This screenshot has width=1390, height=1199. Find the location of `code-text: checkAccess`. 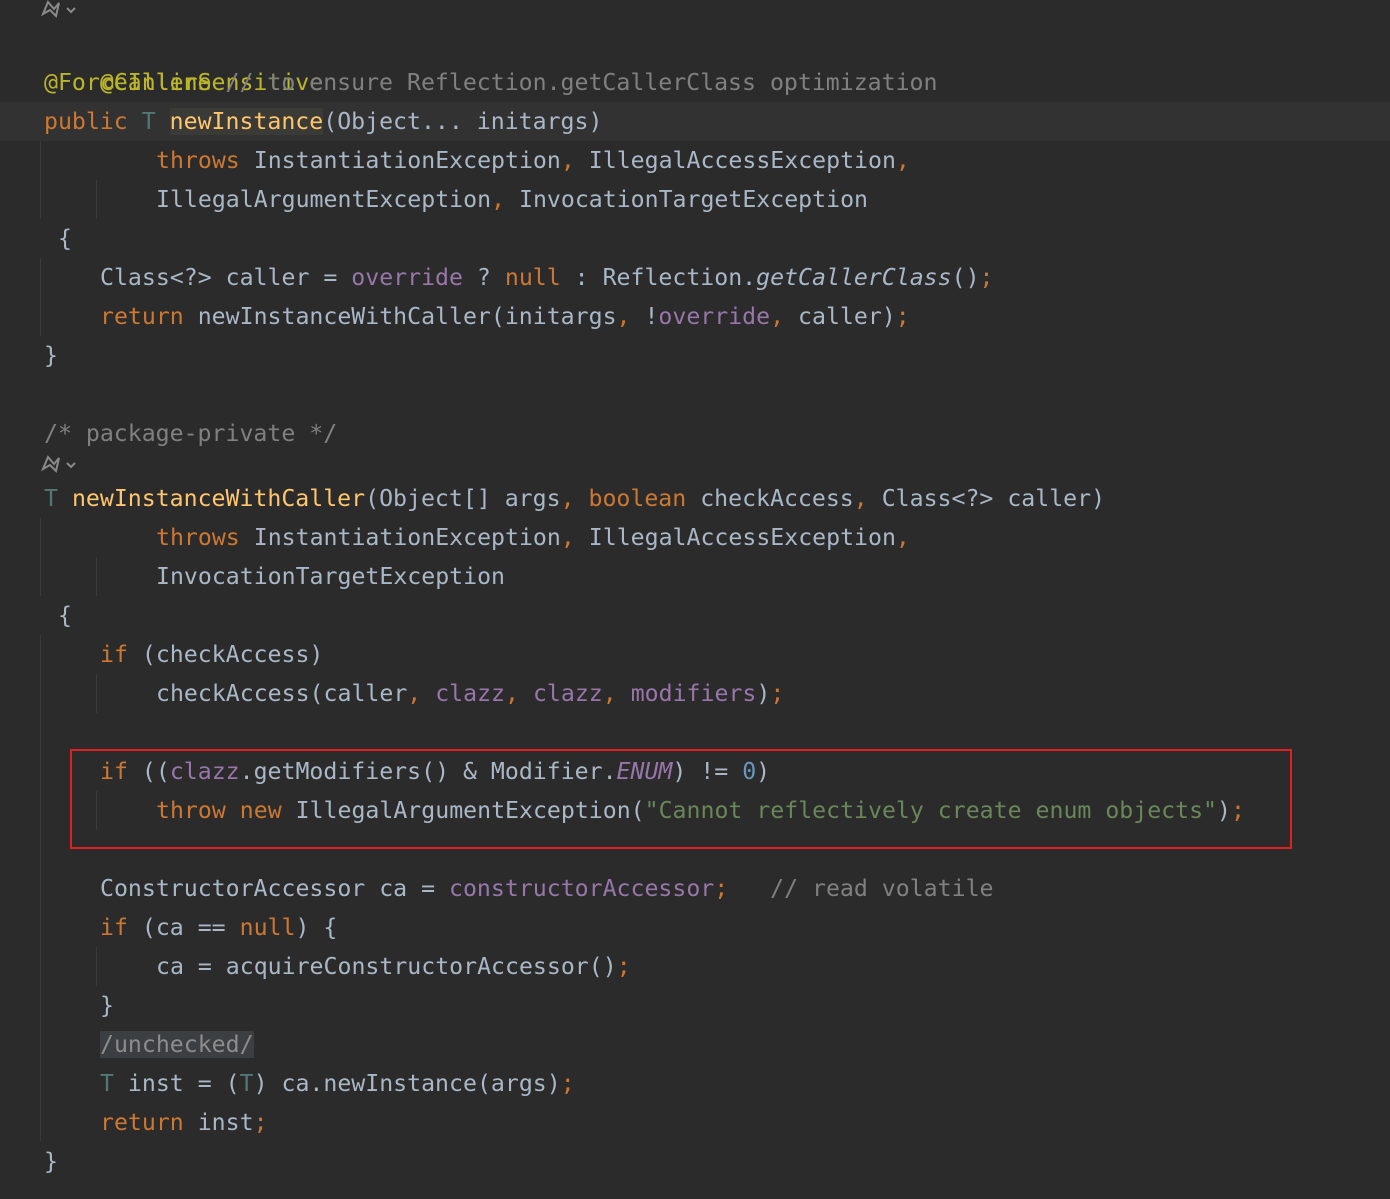

code-text: checkAccess is located at coordinates (770, 498).